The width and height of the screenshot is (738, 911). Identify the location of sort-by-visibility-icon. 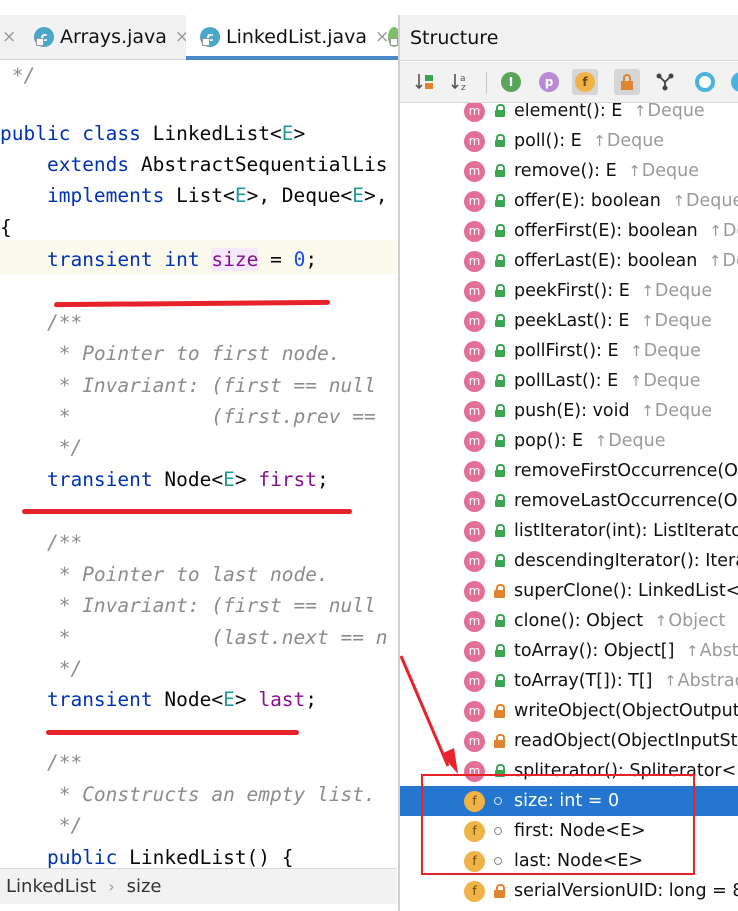
(425, 82).